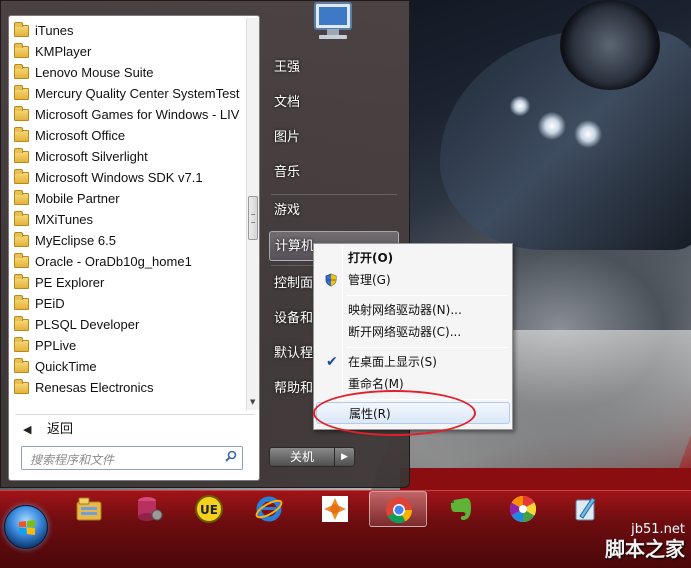  What do you see at coordinates (295, 246) in the screenshot?
I see `menu-item-label: 计算机` at bounding box center [295, 246].